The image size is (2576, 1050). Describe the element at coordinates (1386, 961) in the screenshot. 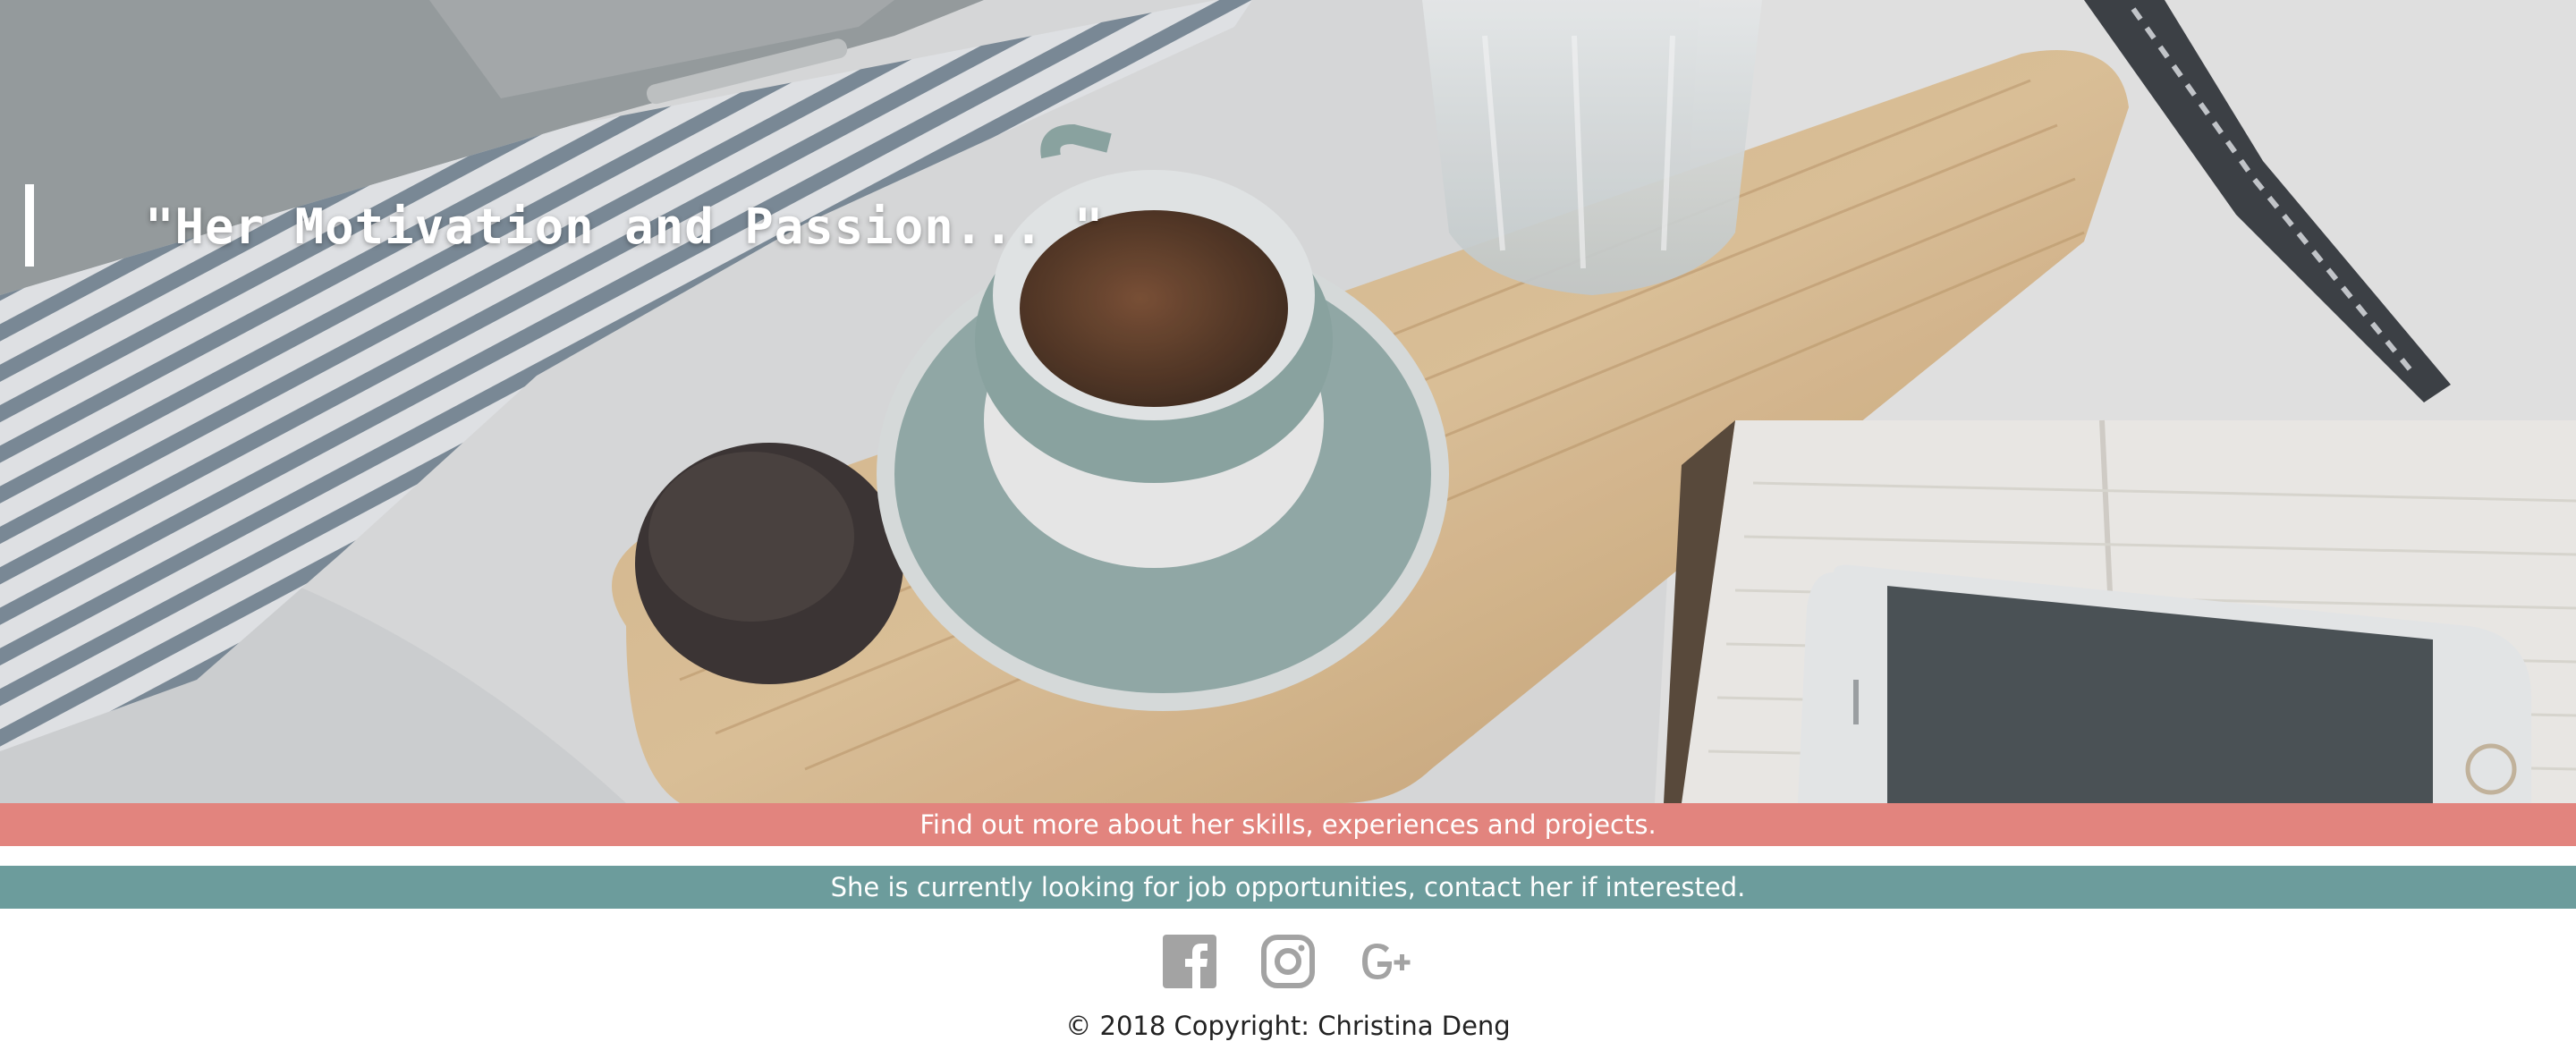

I see `google-plus-icon` at that location.